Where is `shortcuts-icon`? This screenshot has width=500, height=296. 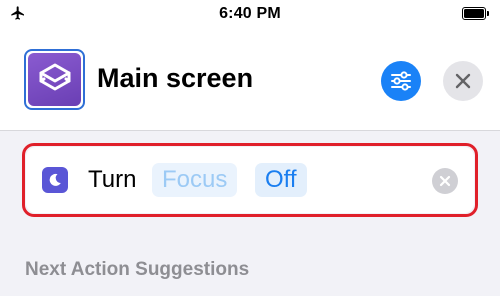 shortcuts-icon is located at coordinates (54, 79).